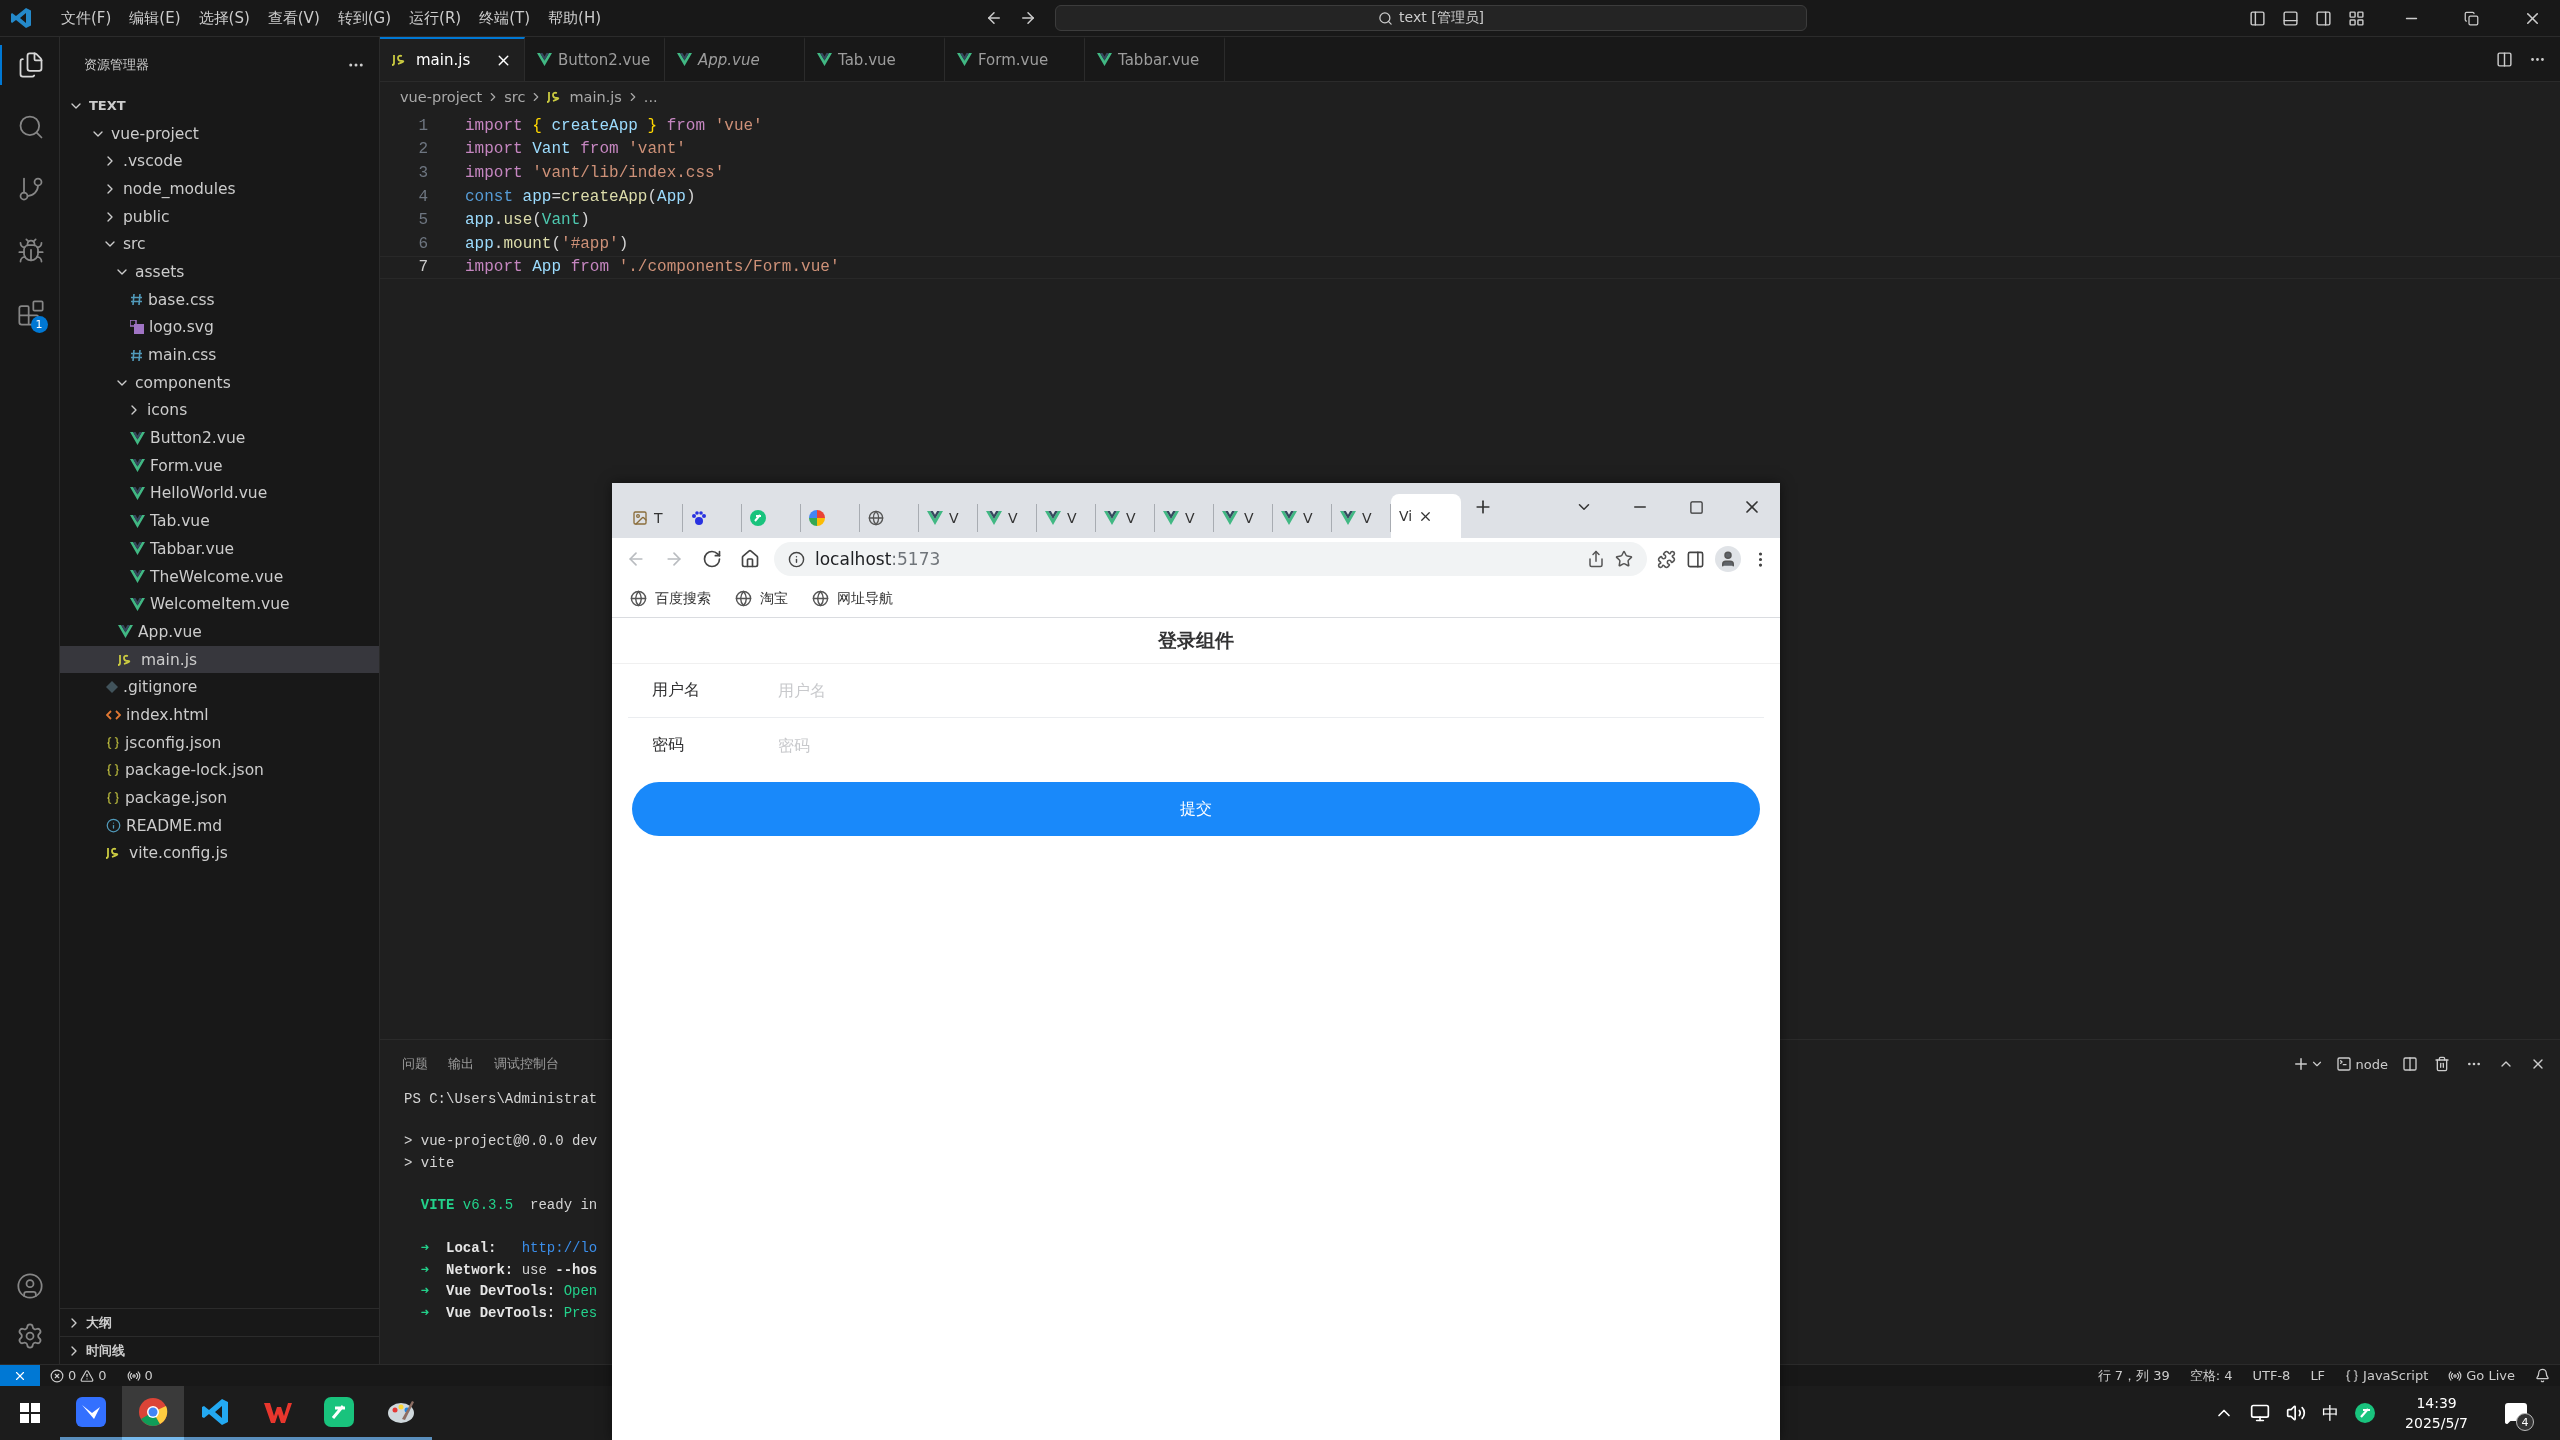 The height and width of the screenshot is (1440, 2560). I want to click on problems-status: 0 0, so click(78, 1375).